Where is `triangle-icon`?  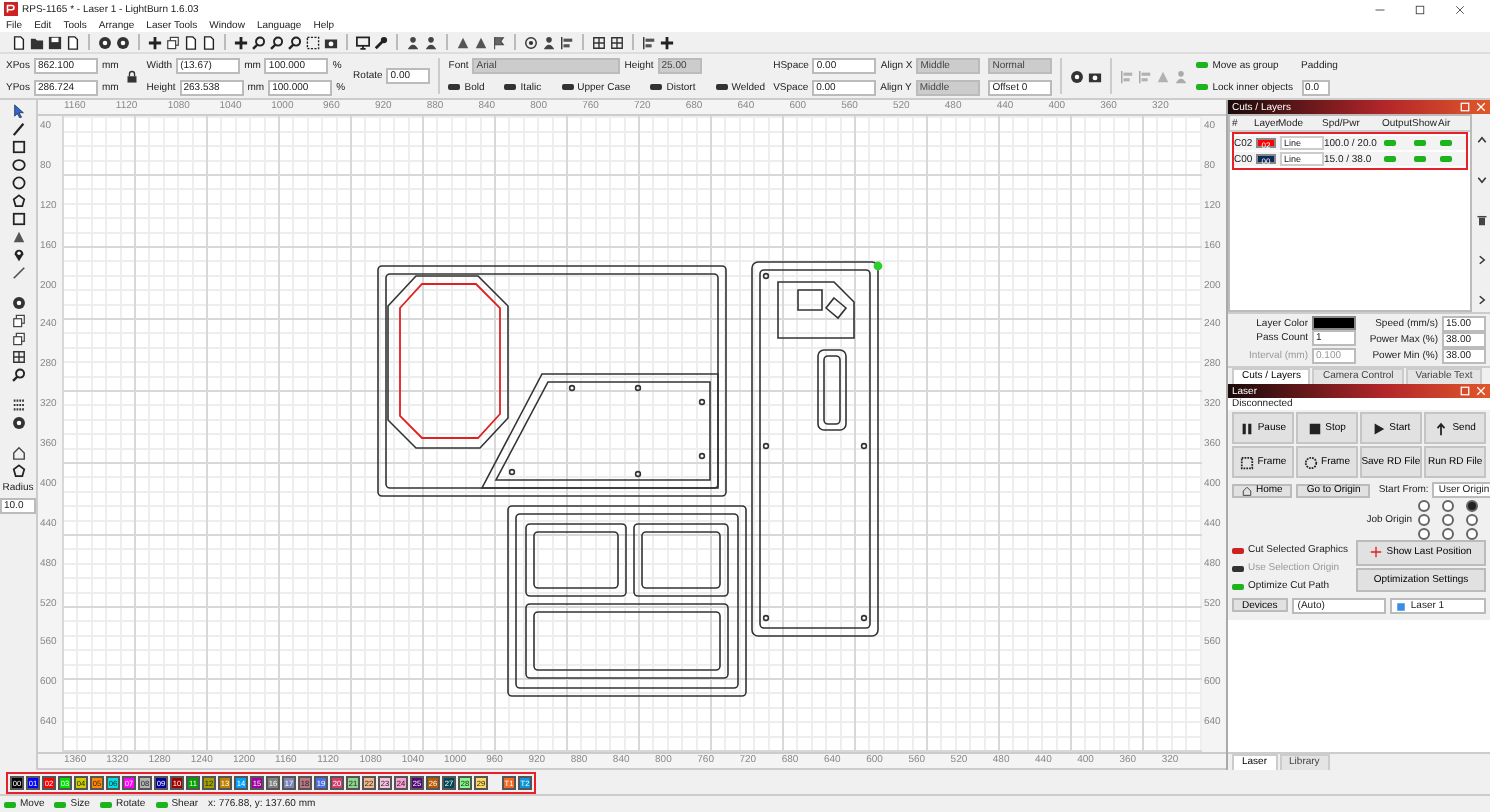 triangle-icon is located at coordinates (18, 237).